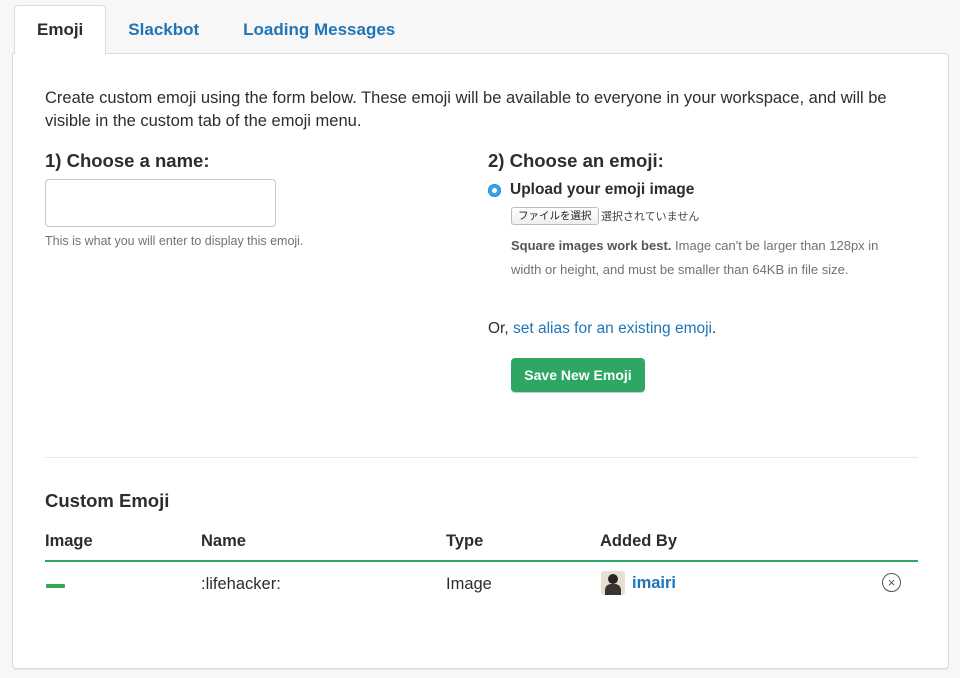 This screenshot has height=678, width=960. Describe the element at coordinates (160, 203) in the screenshot. I see `emoji-name-input` at that location.